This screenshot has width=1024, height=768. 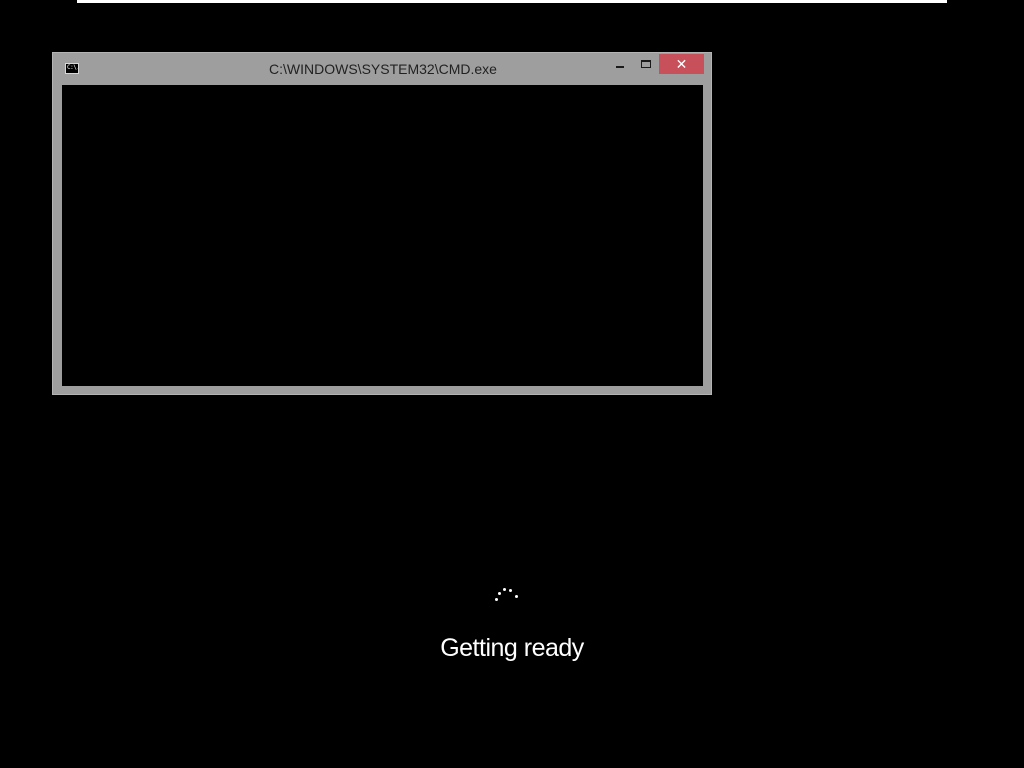 What do you see at coordinates (512, 648) in the screenshot?
I see `boot-status-text: Getting ready` at bounding box center [512, 648].